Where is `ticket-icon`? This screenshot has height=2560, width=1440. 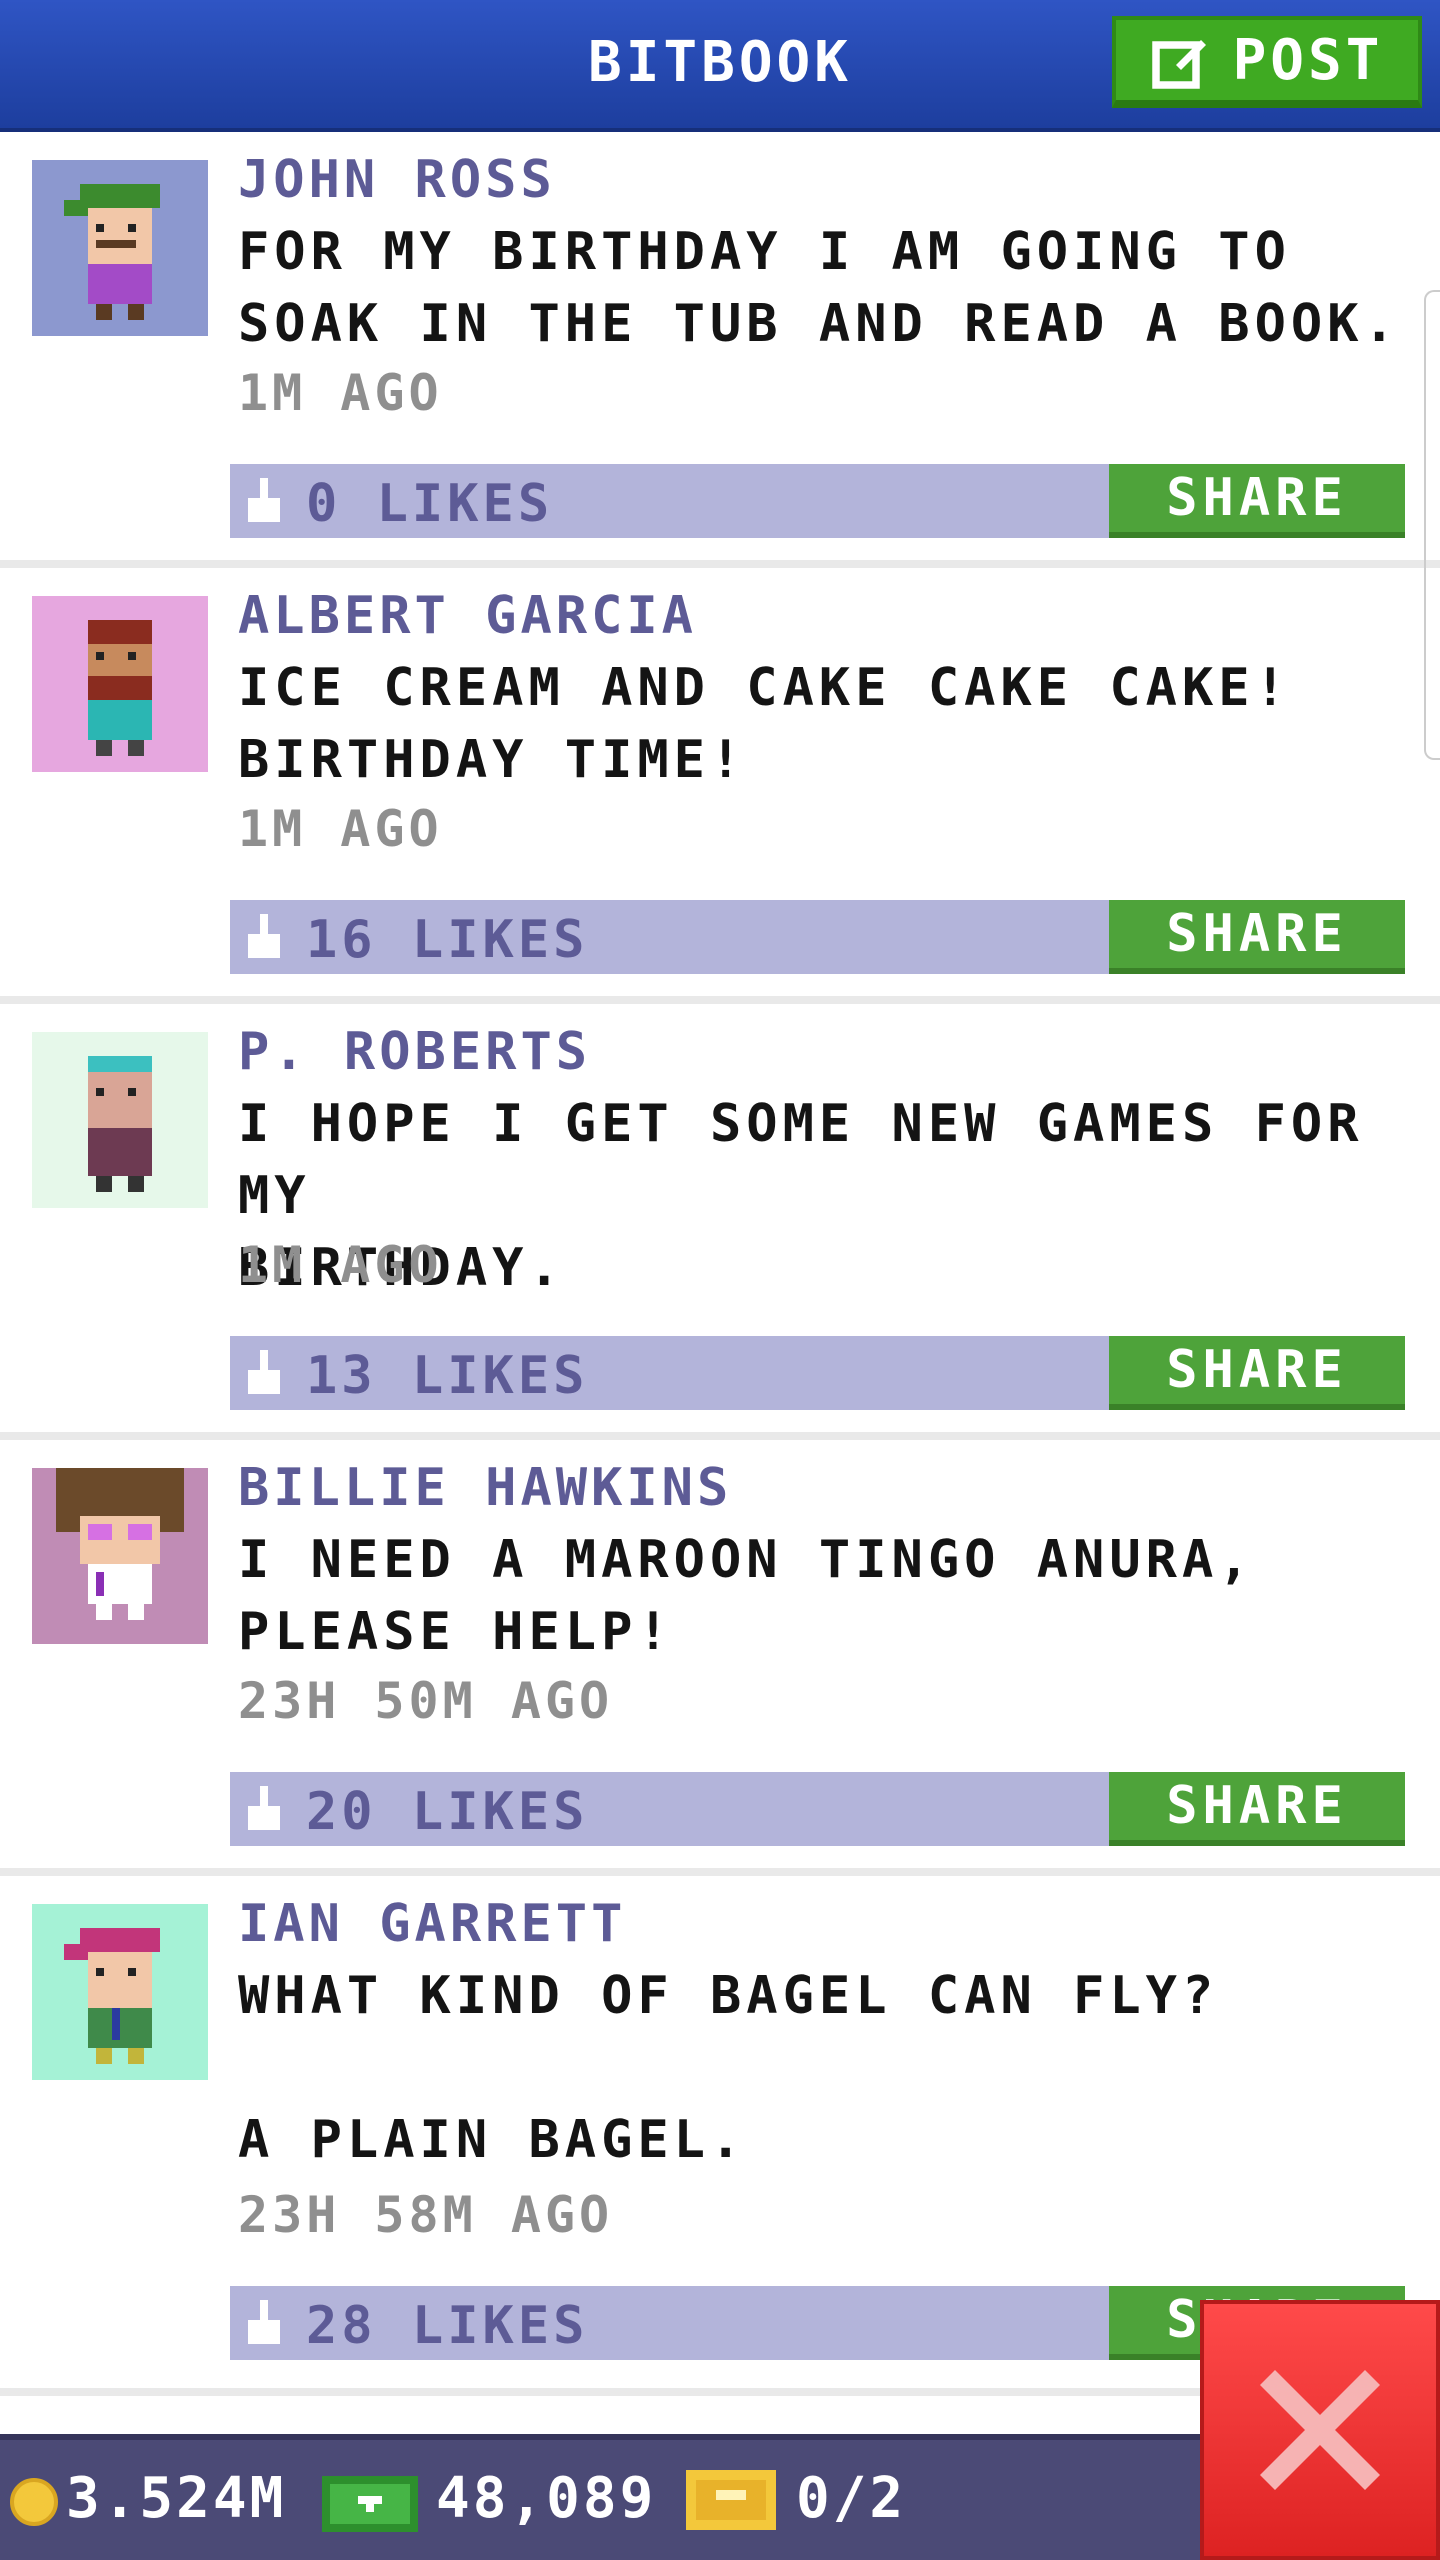
ticket-icon is located at coordinates (731, 2500).